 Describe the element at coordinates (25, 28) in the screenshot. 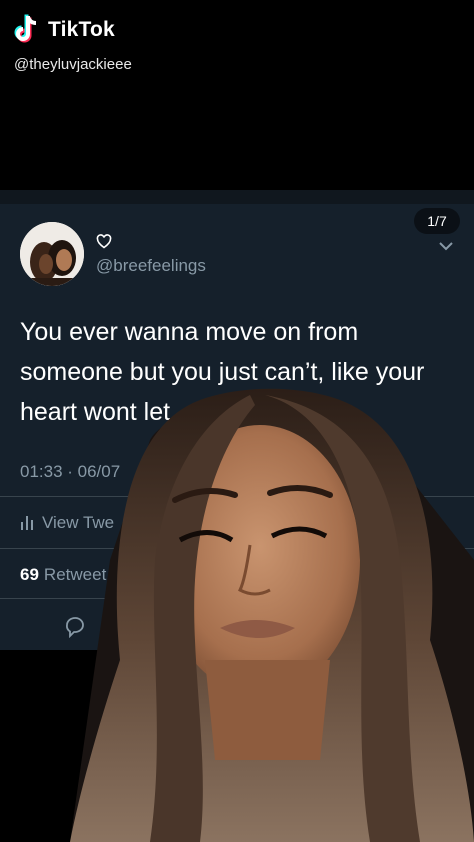

I see `tiktok-note-icon` at that location.